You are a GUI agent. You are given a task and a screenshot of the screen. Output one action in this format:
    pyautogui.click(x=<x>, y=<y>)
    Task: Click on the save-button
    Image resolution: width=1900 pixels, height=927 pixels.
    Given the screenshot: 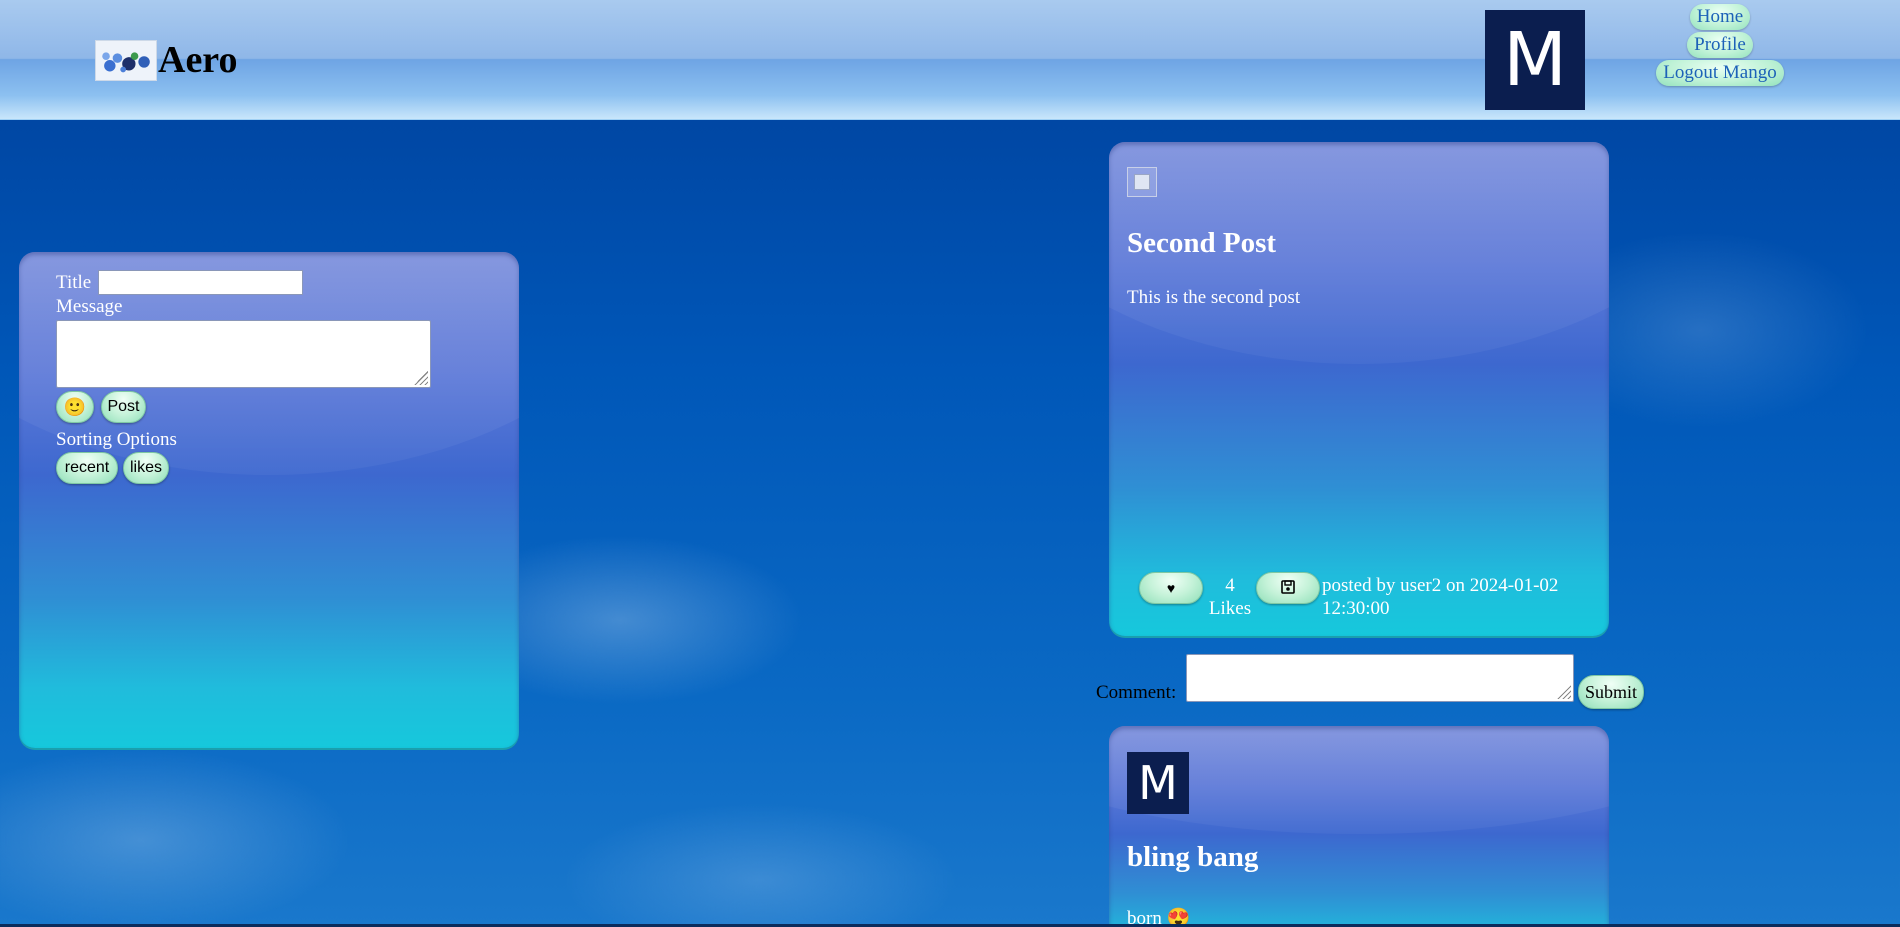 What is the action you would take?
    pyautogui.click(x=1288, y=588)
    